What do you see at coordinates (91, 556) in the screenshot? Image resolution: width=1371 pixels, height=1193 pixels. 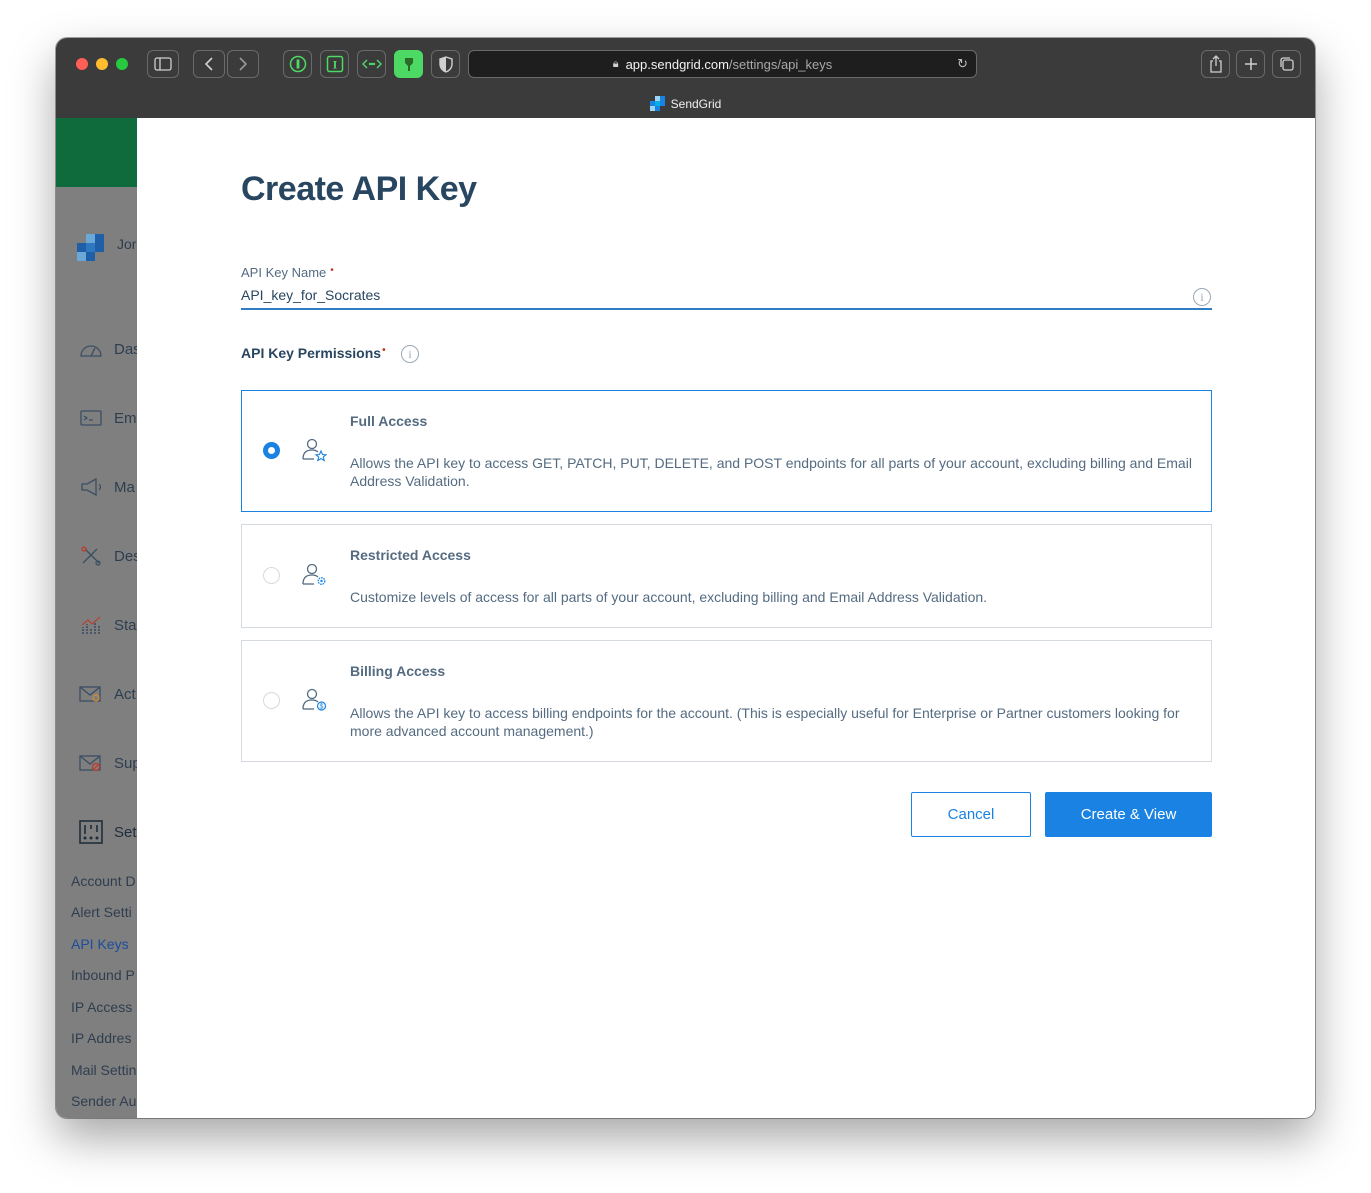 I see `design-icon` at bounding box center [91, 556].